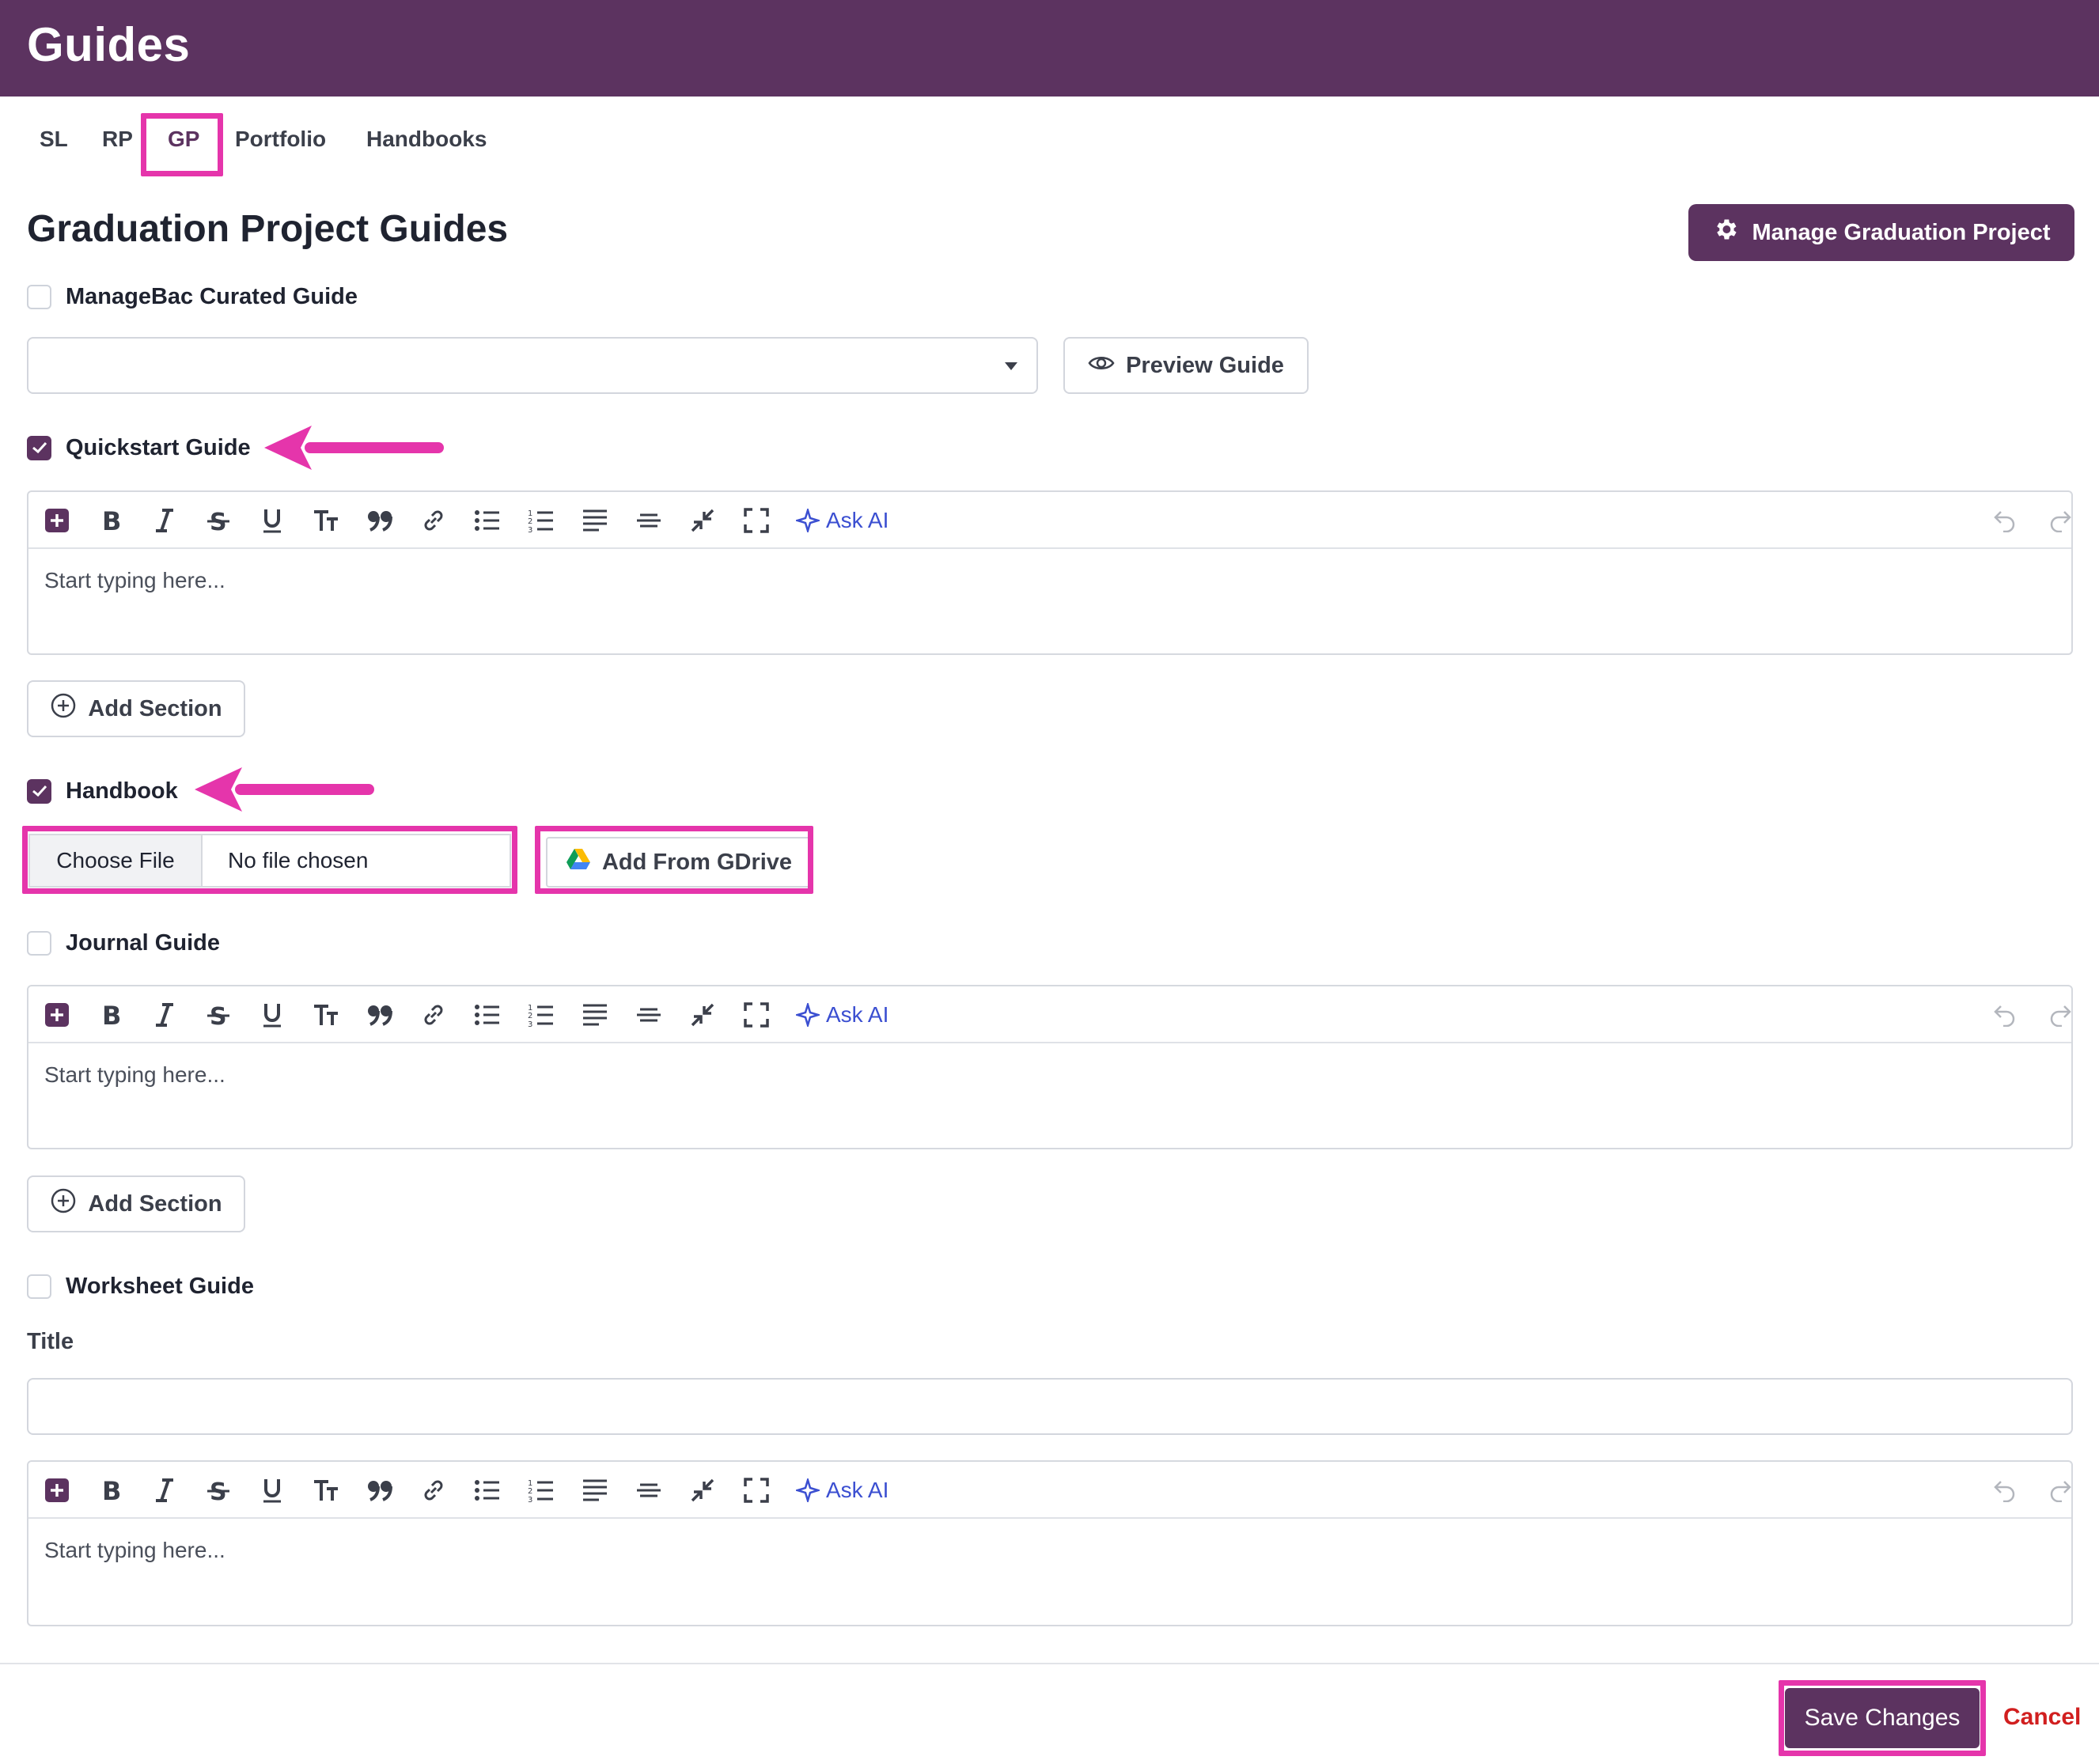  Describe the element at coordinates (2042, 1718) in the screenshot. I see `cancel-link: Cancel` at that location.